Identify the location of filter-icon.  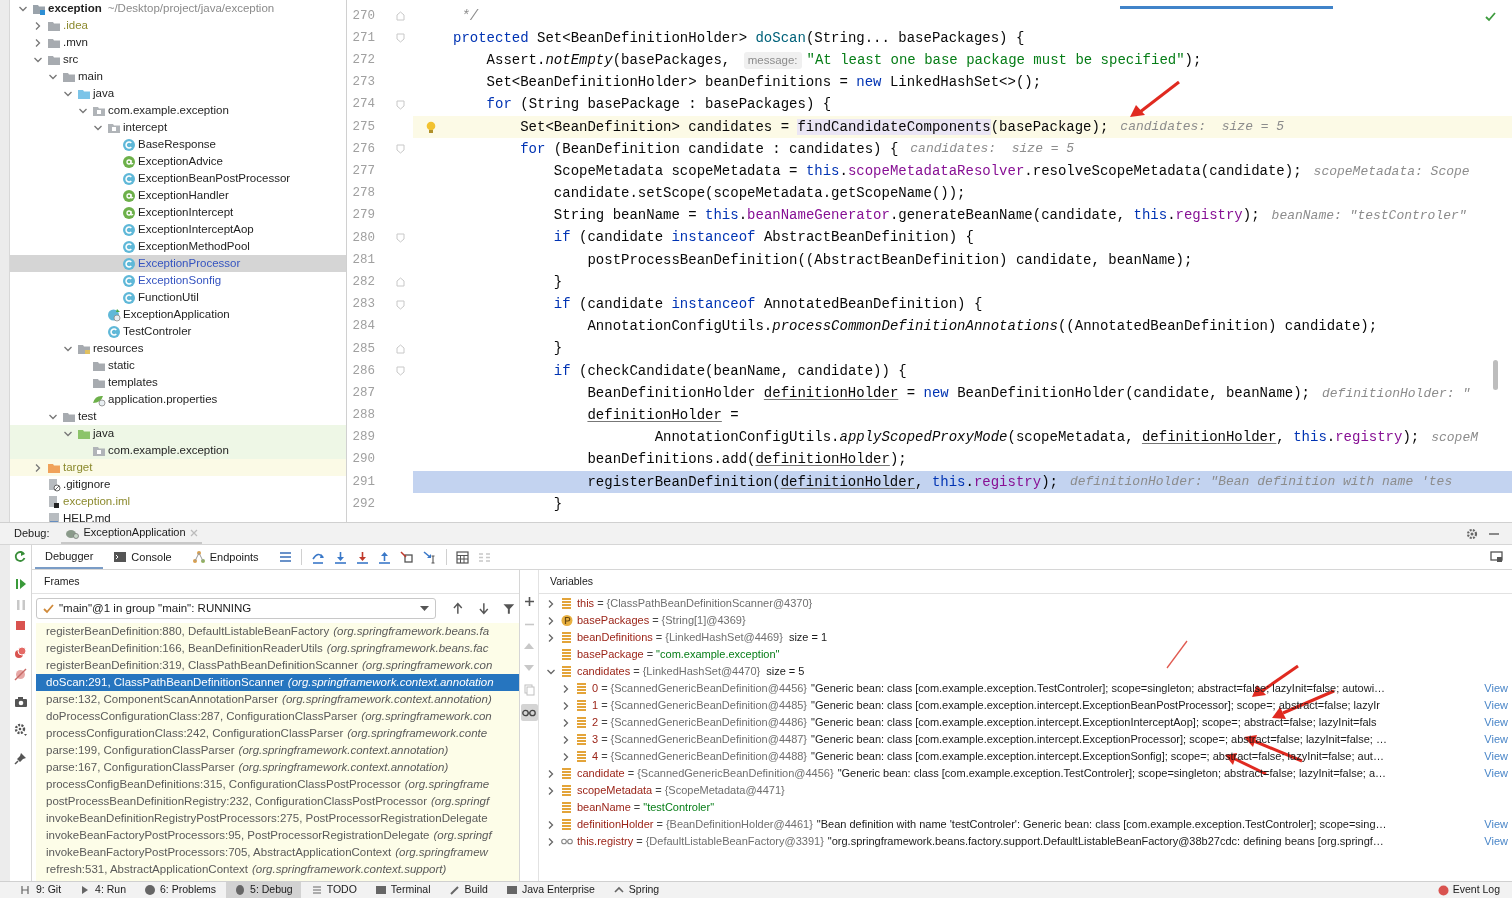
(509, 608).